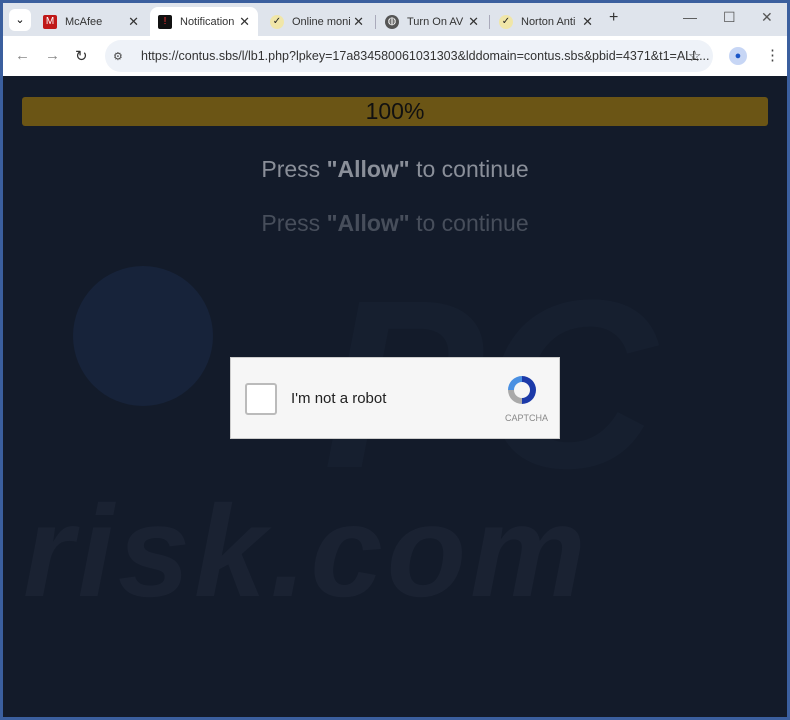 This screenshot has width=790, height=720. I want to click on watermark-text: risk.com, so click(306, 551).